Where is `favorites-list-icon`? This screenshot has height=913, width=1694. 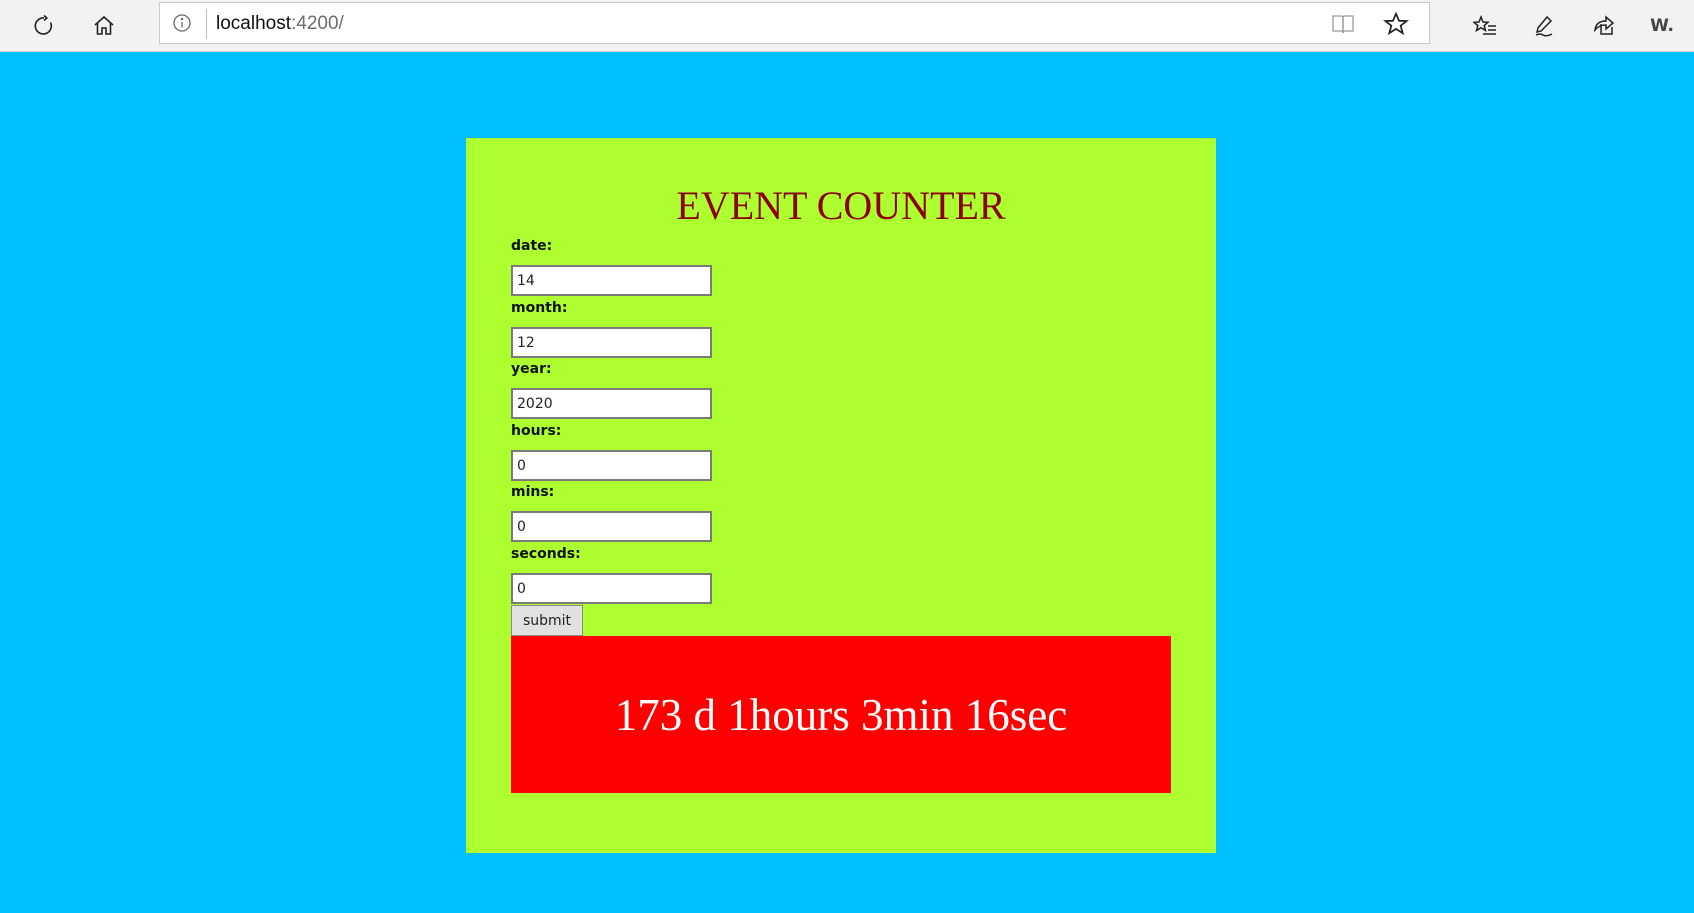
favorites-list-icon is located at coordinates (1484, 24).